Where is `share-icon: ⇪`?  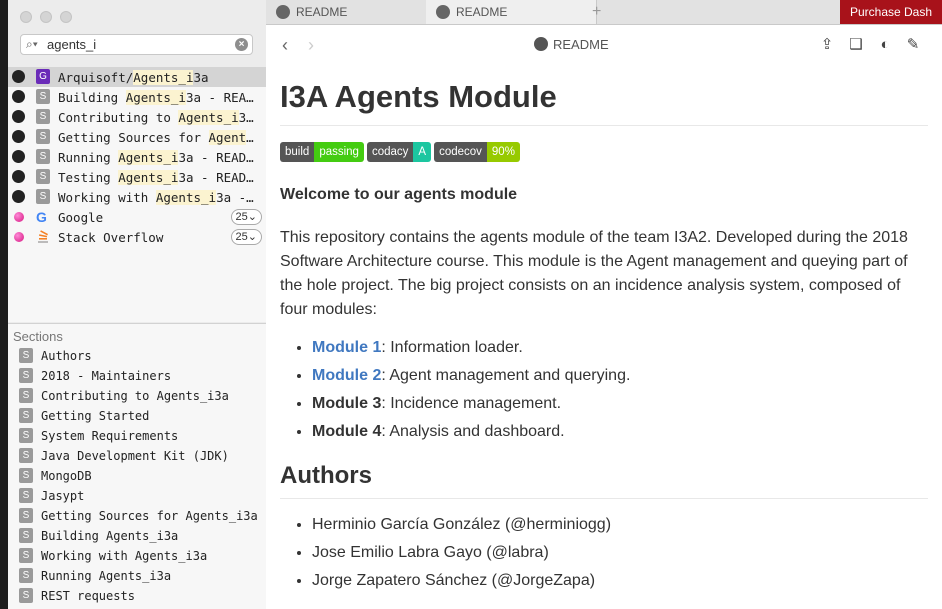
share-icon: ⇪ is located at coordinates (827, 45).